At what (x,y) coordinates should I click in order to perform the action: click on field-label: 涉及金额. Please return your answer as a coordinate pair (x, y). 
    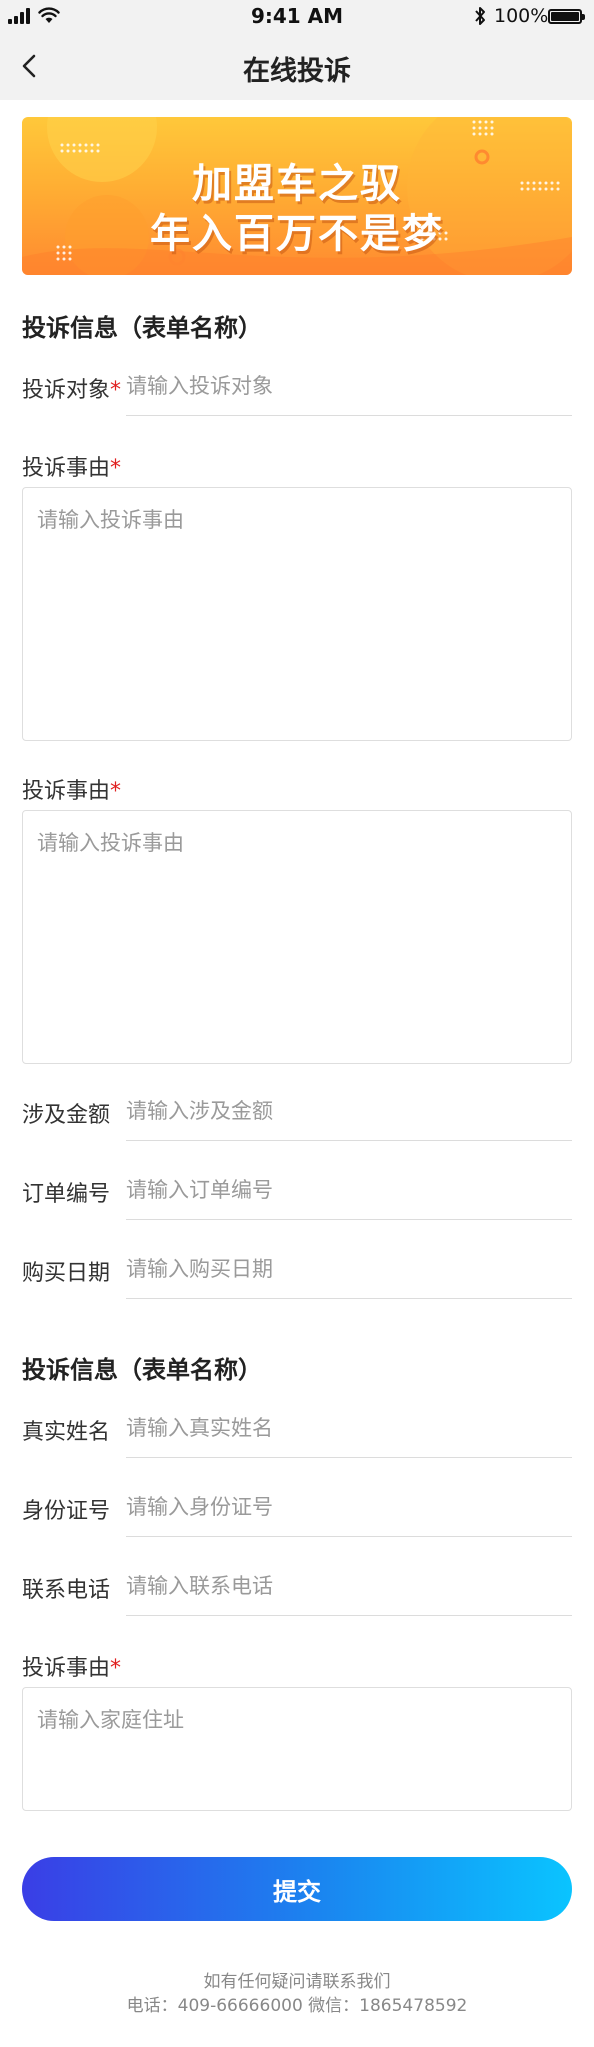
    Looking at the image, I should click on (66, 1115).